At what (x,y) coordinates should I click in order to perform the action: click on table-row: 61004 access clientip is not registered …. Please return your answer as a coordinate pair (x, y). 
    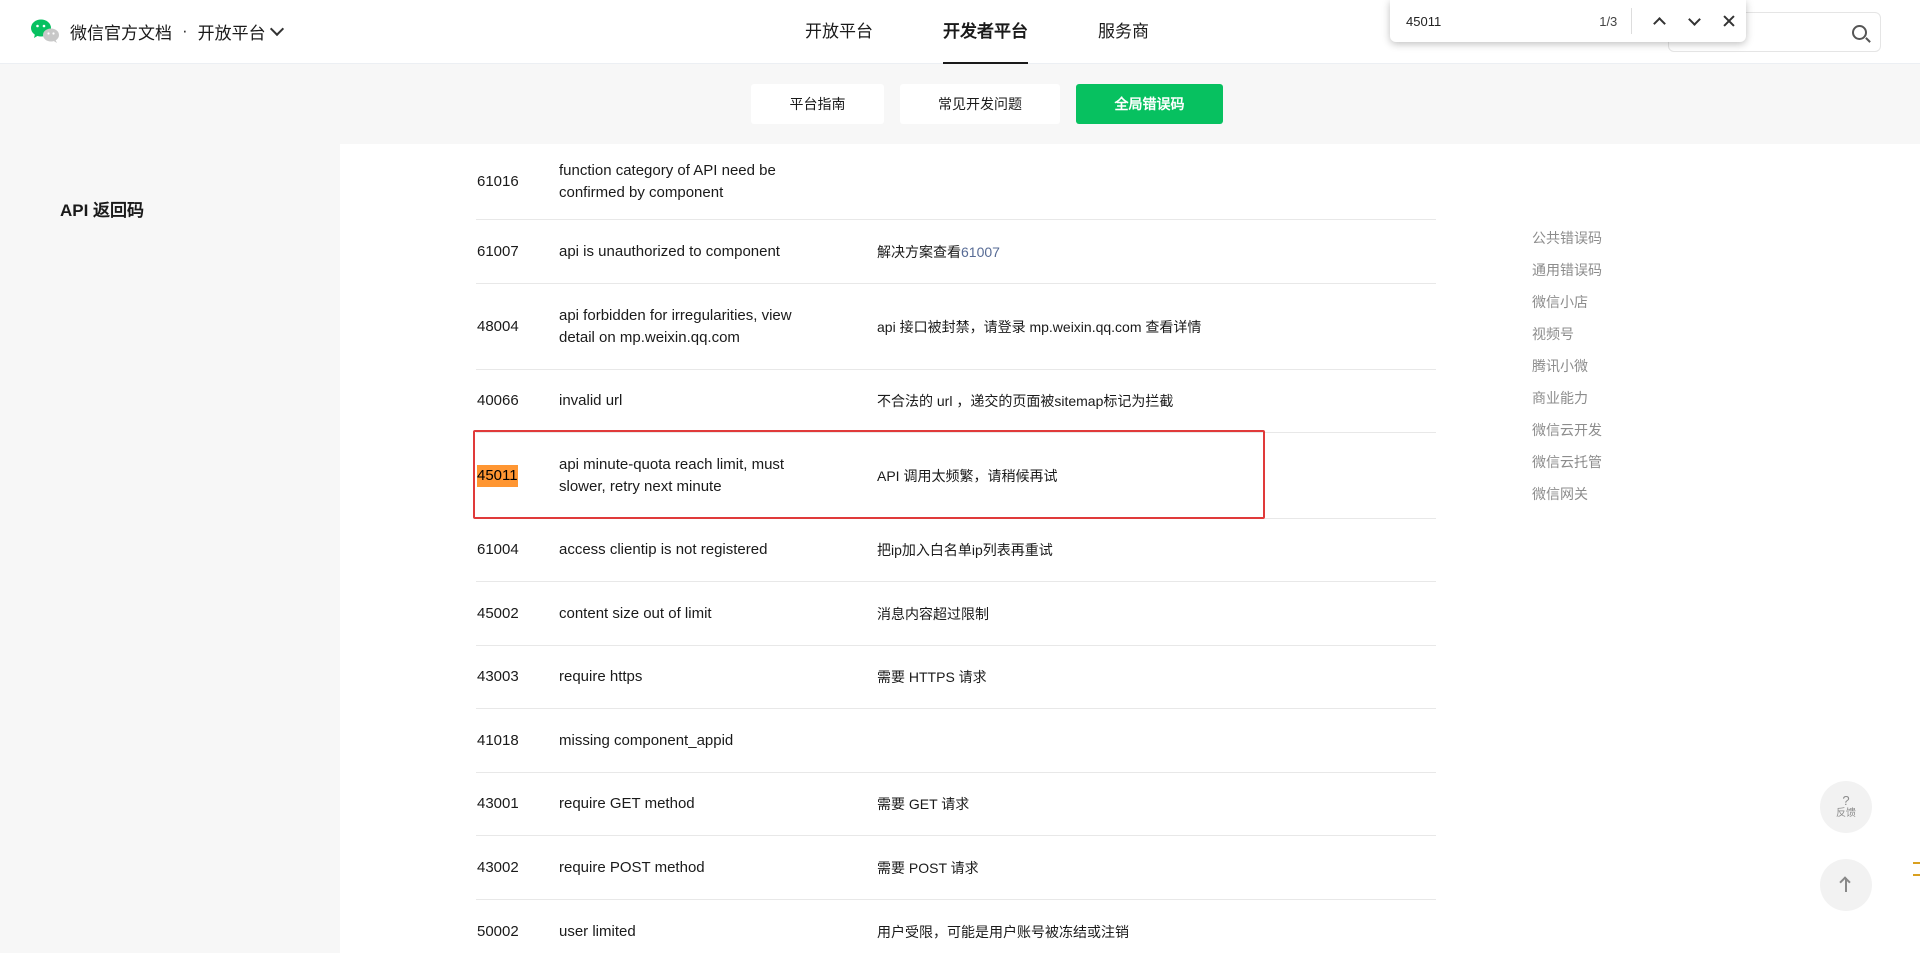
    Looking at the image, I should click on (956, 550).